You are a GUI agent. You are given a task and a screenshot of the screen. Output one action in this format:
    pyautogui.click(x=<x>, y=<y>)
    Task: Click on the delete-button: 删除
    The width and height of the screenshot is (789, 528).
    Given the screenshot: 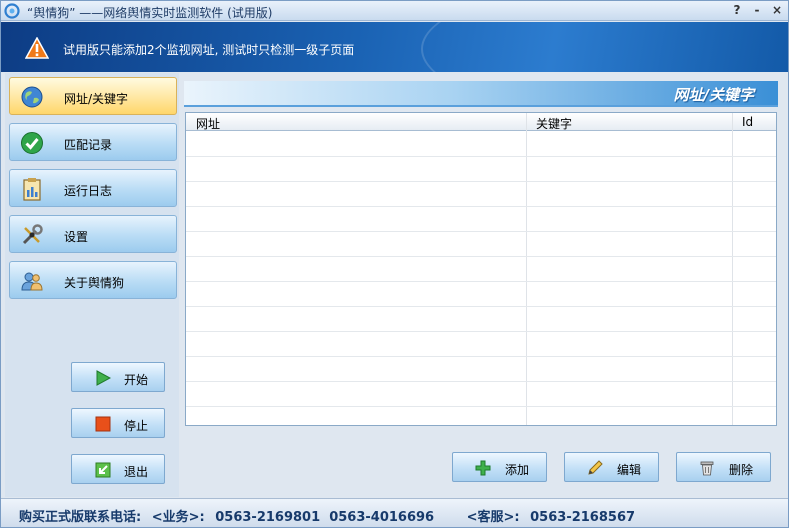 What is the action you would take?
    pyautogui.click(x=723, y=467)
    